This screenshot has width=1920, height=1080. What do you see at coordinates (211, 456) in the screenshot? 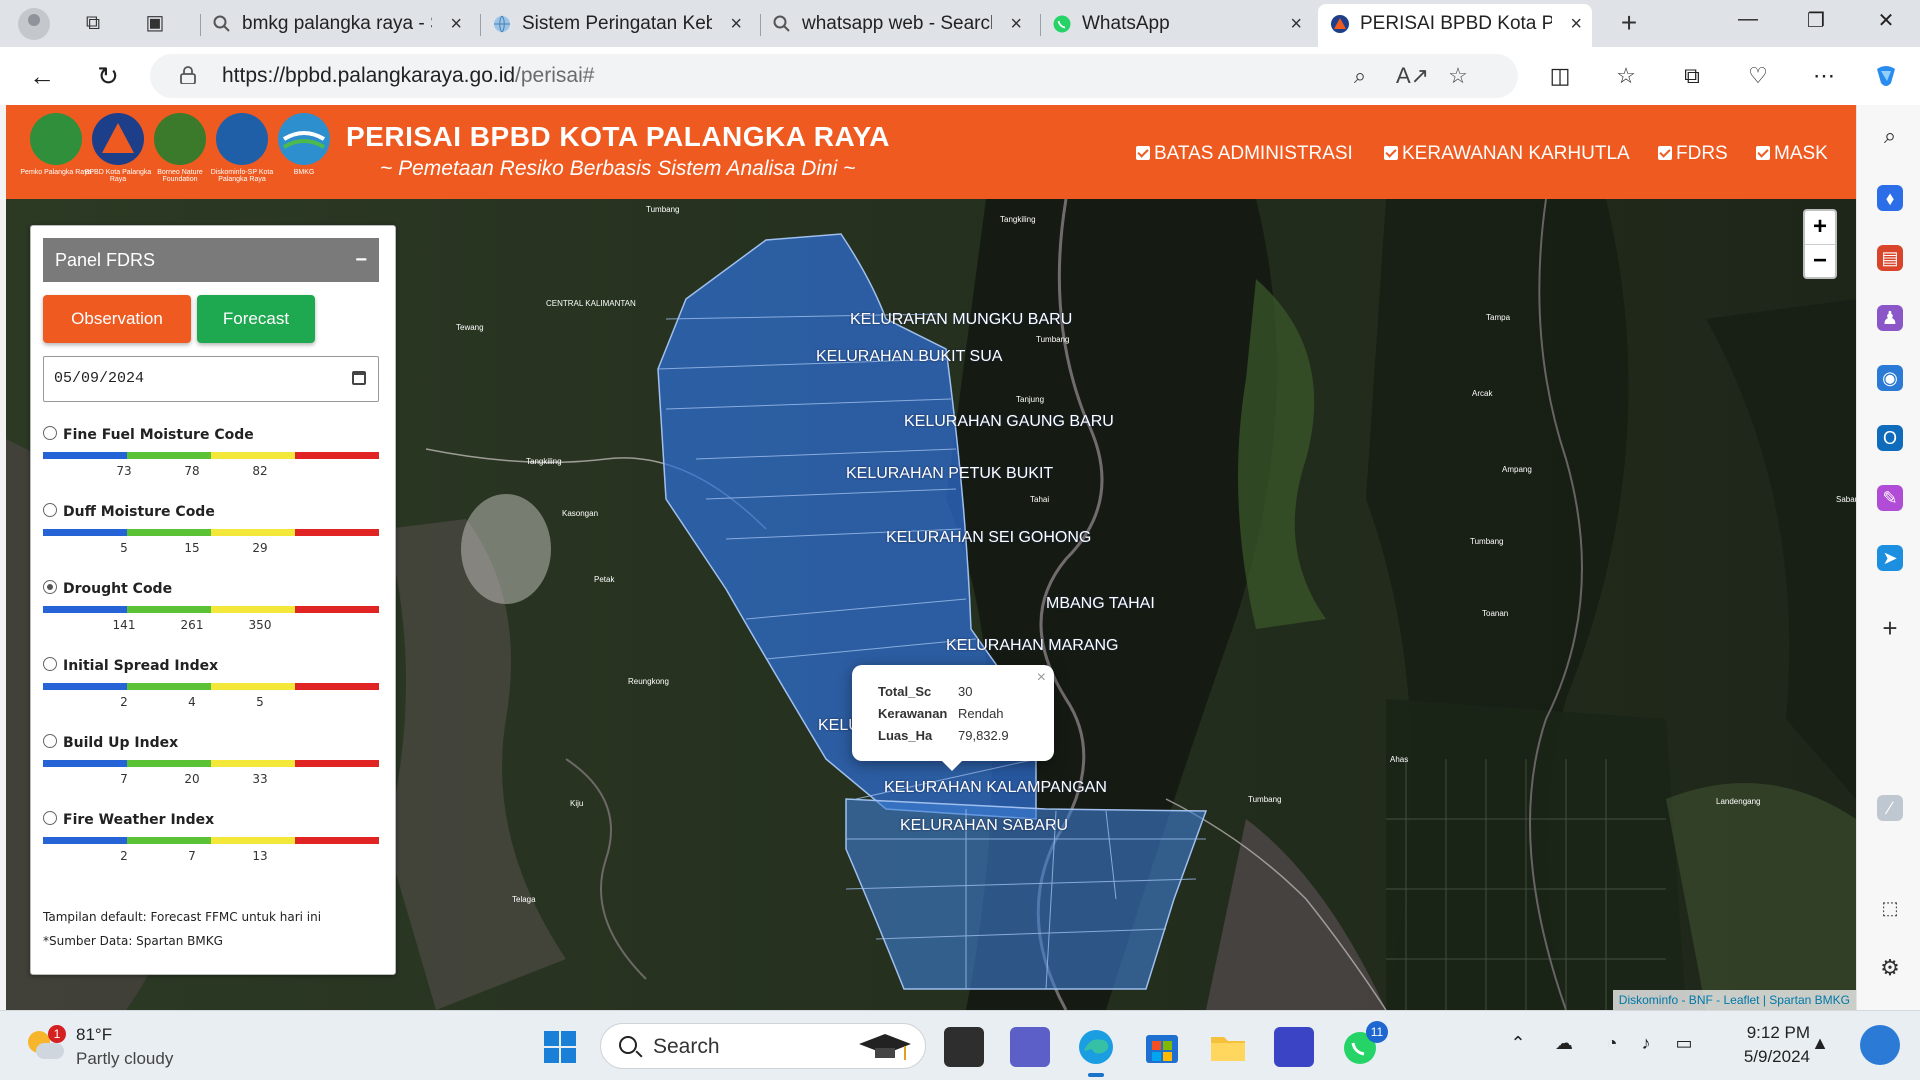
I see `fdrs-index-row: Fine Fuel Moisture Code 73 78 82` at bounding box center [211, 456].